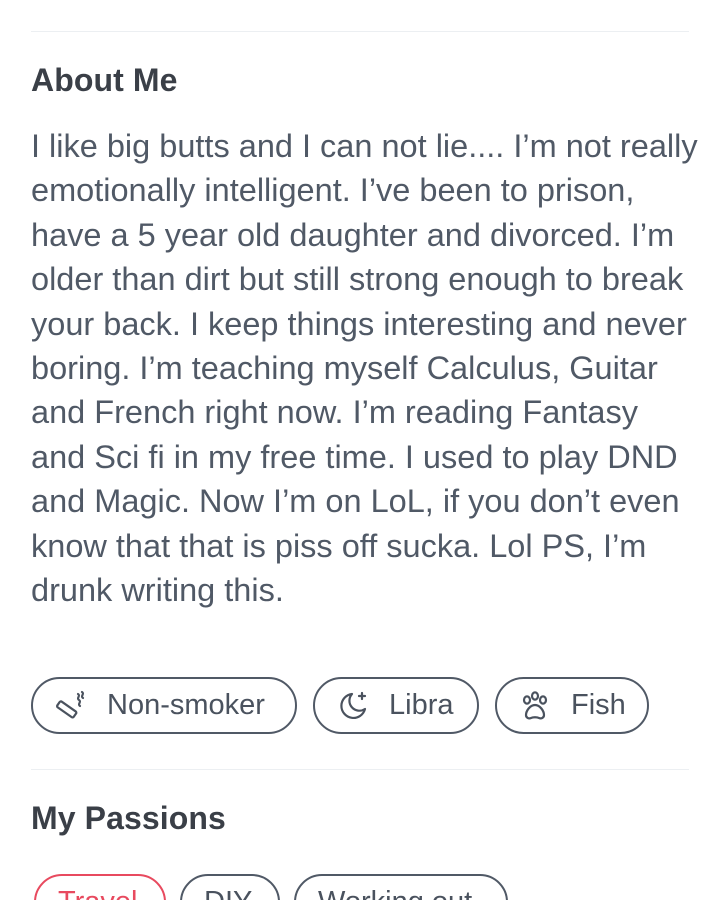 Image resolution: width=720 pixels, height=900 pixels. Describe the element at coordinates (230, 887) in the screenshot. I see `passion-chip-diy: DIY` at that location.